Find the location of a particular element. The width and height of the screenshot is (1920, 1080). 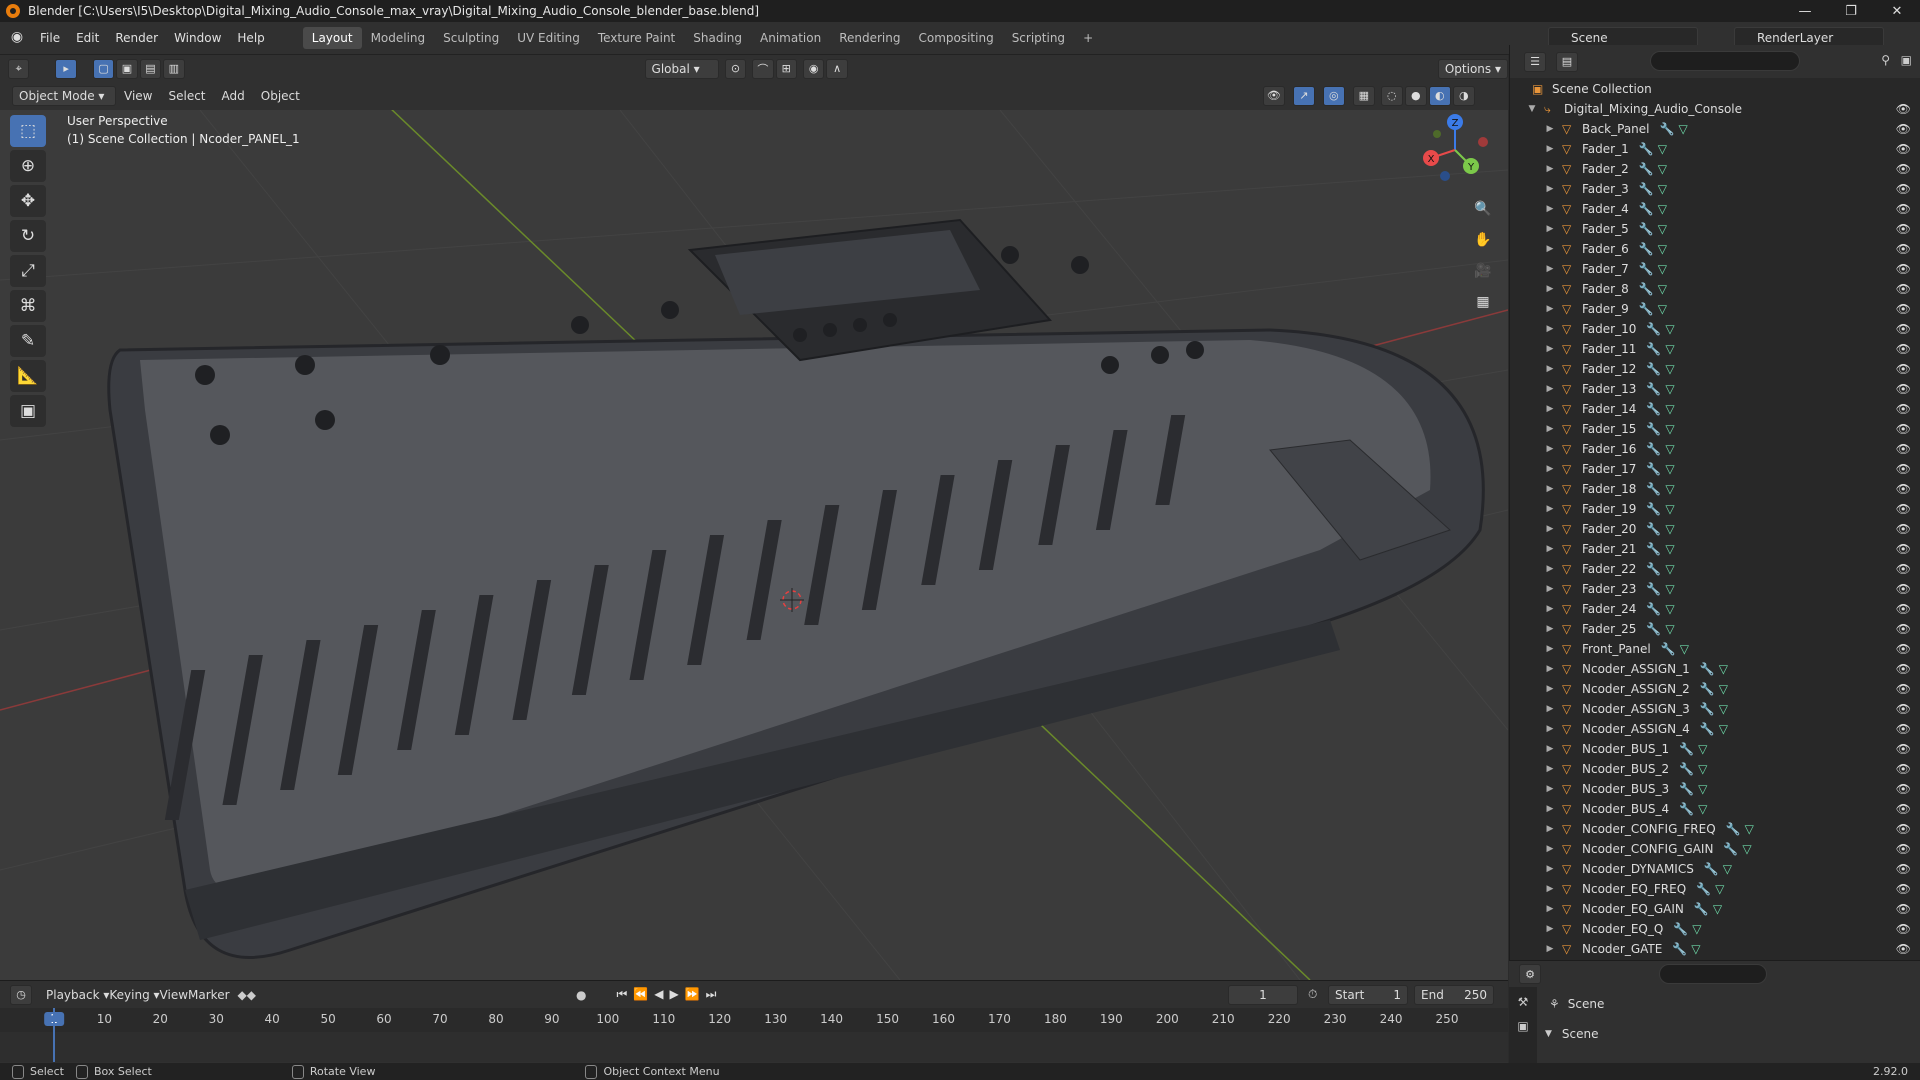

outliner-row: ▶ ▽ Fader_16 🔧 ▽ 👁 is located at coordinates (1715, 449).